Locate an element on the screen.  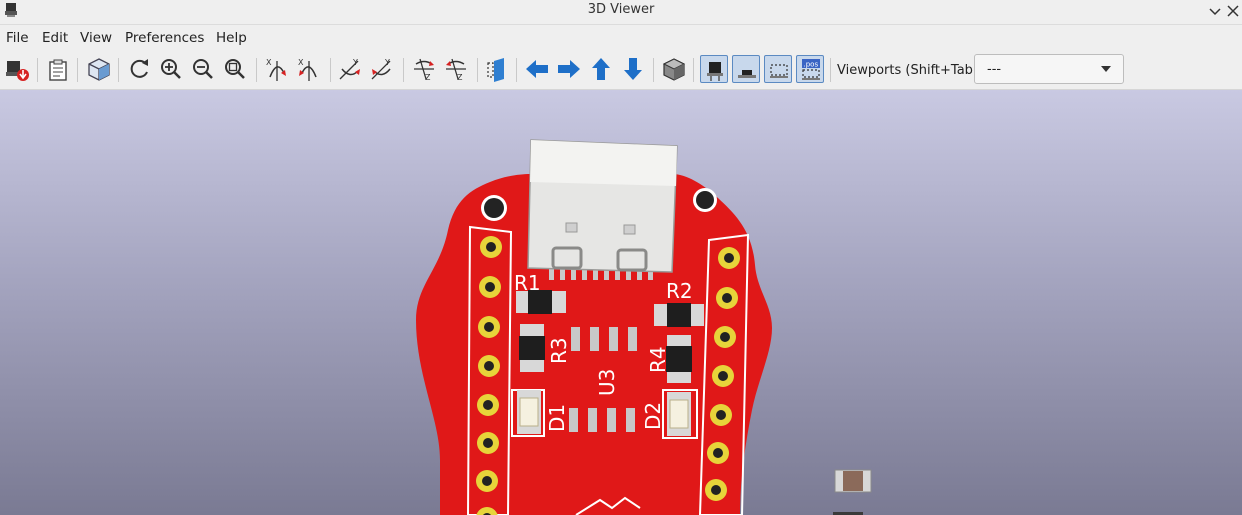
label-r4: R4 is located at coordinates (658, 359).